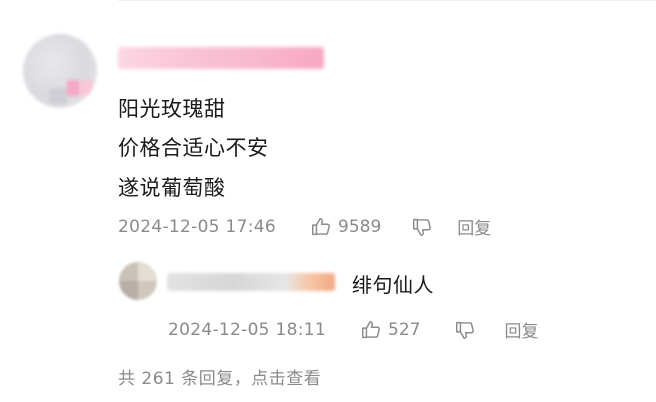 This screenshot has height=402, width=656. Describe the element at coordinates (304, 227) in the screenshot. I see `comment-meta: 2024-12-05 17:46 9589 回复` at that location.